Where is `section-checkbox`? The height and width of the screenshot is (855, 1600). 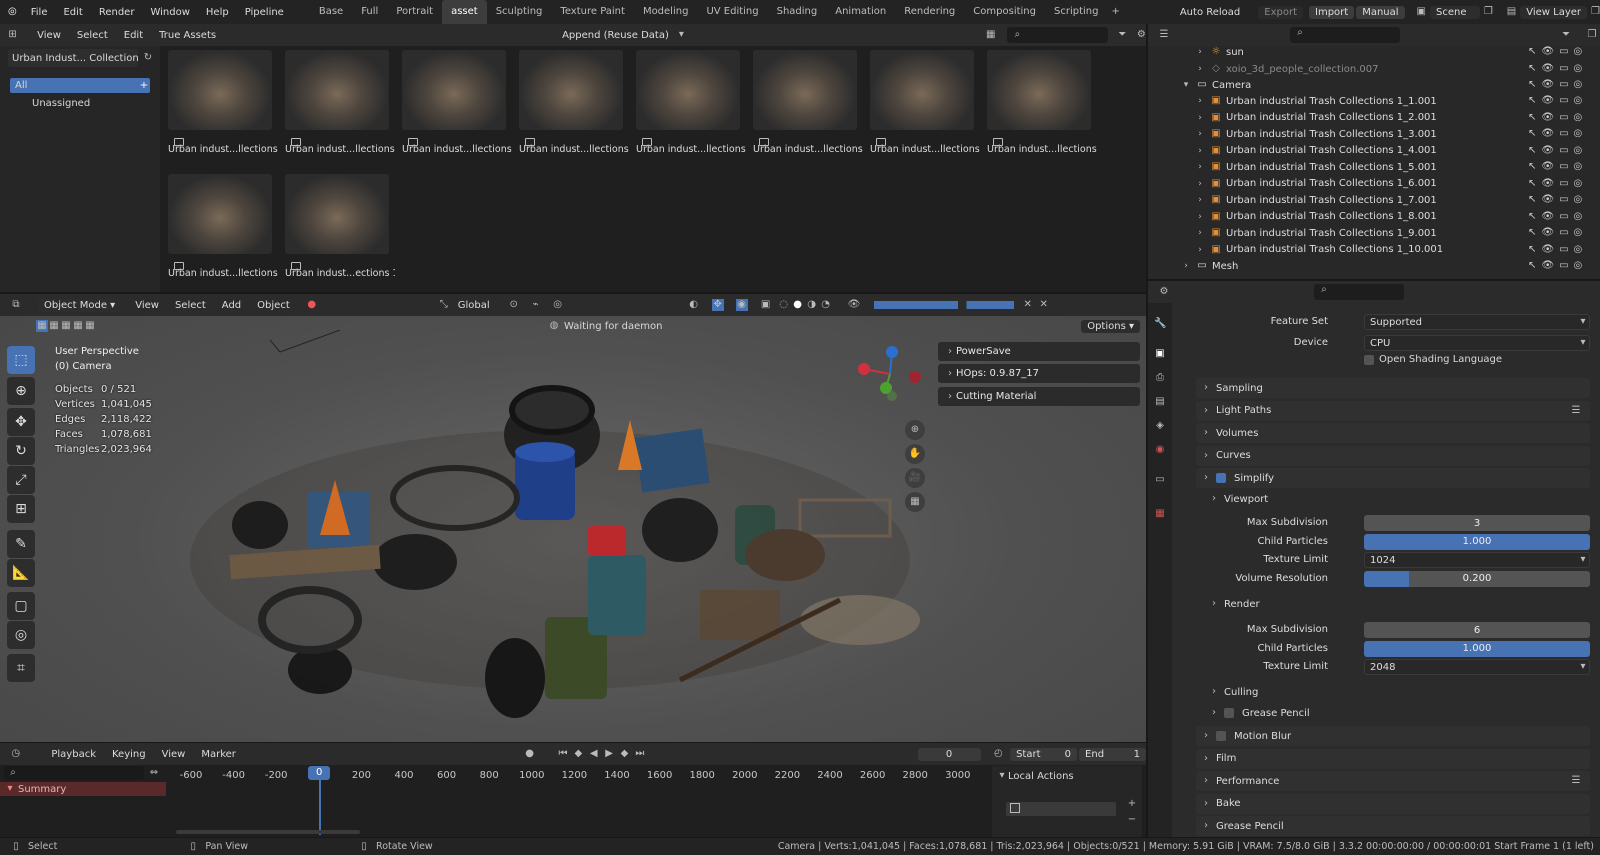
section-checkbox is located at coordinates (1229, 713).